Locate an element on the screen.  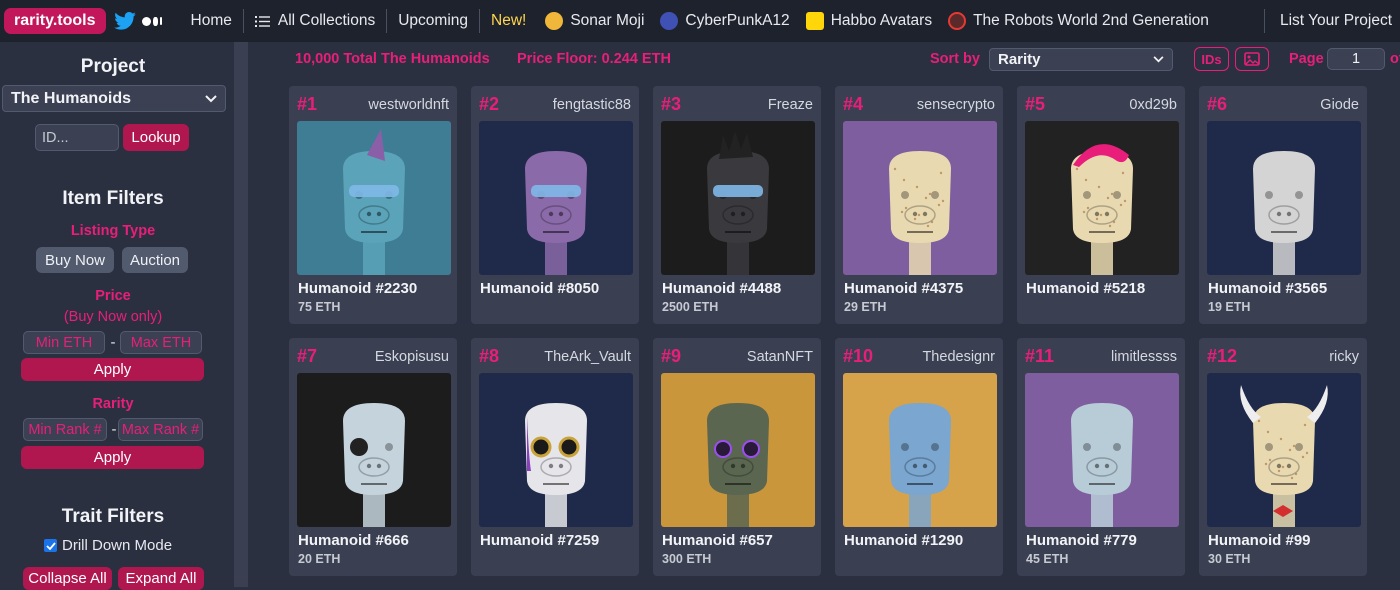
card-name: Humanoid #2230 is located at coordinates (357, 288).